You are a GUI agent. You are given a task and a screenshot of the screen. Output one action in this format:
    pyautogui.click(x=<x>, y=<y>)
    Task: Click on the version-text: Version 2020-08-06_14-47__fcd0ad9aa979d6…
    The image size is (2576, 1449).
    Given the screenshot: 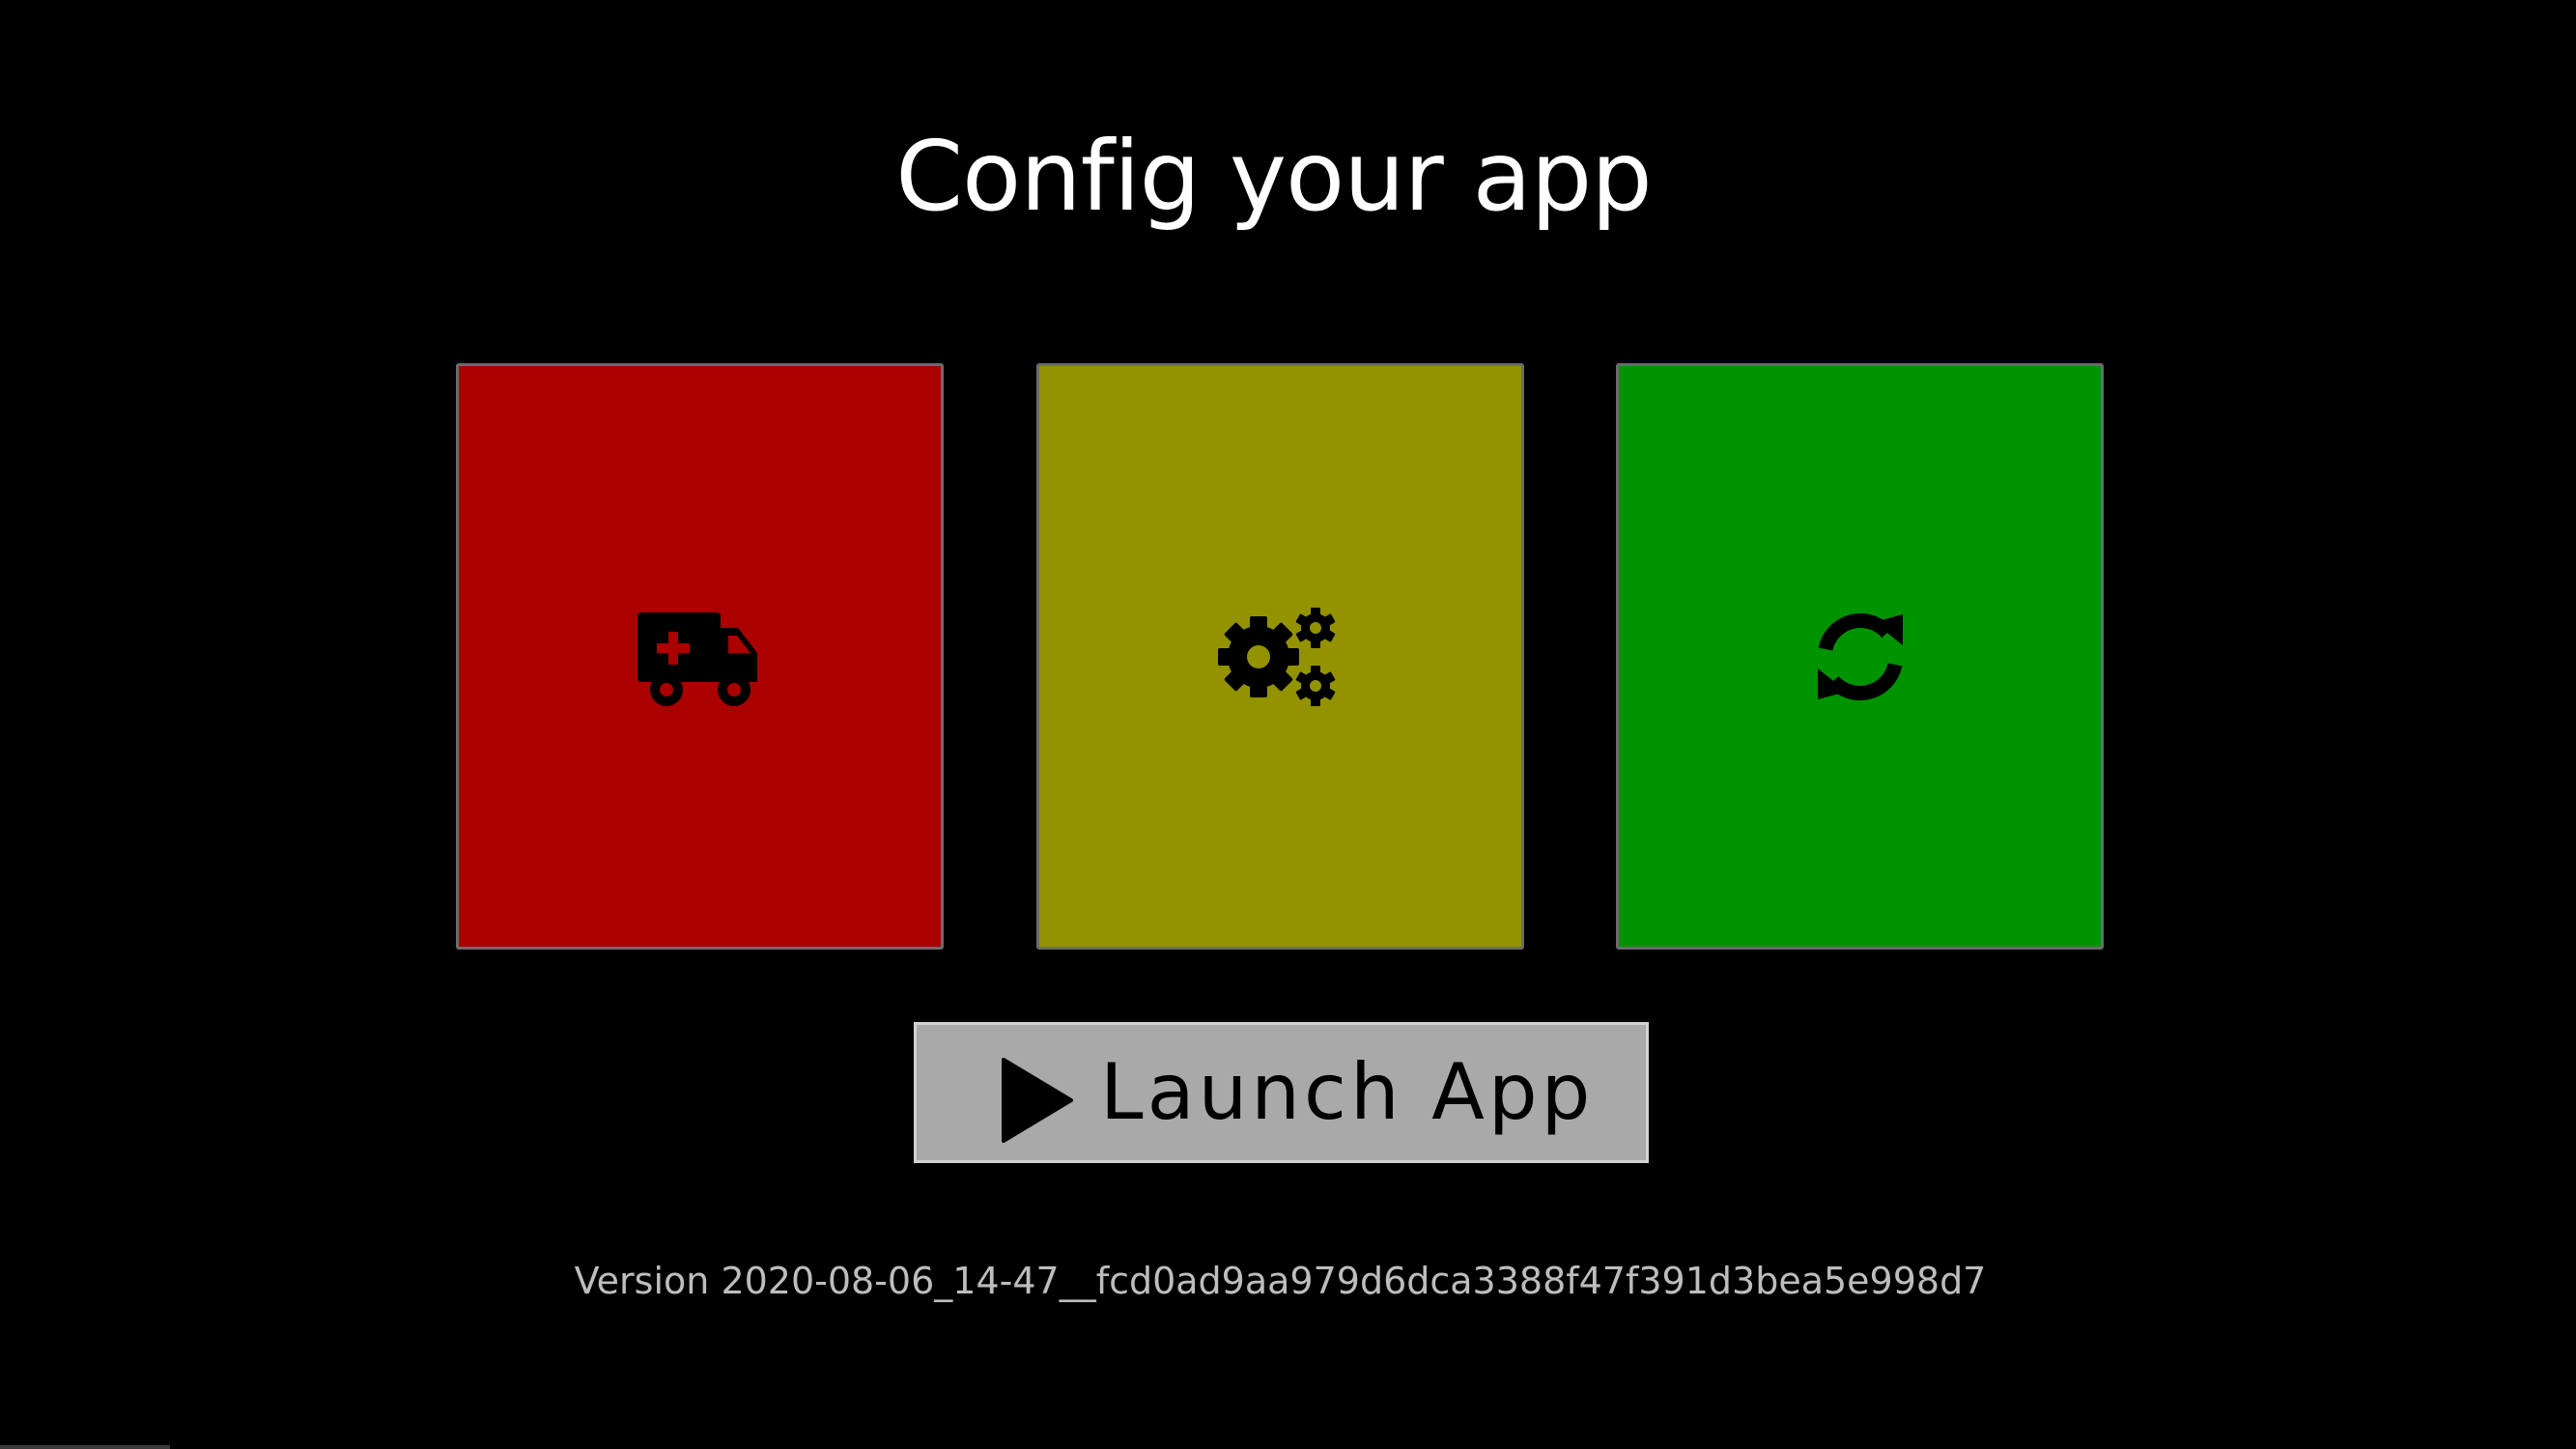 What is the action you would take?
    pyautogui.click(x=1280, y=1281)
    